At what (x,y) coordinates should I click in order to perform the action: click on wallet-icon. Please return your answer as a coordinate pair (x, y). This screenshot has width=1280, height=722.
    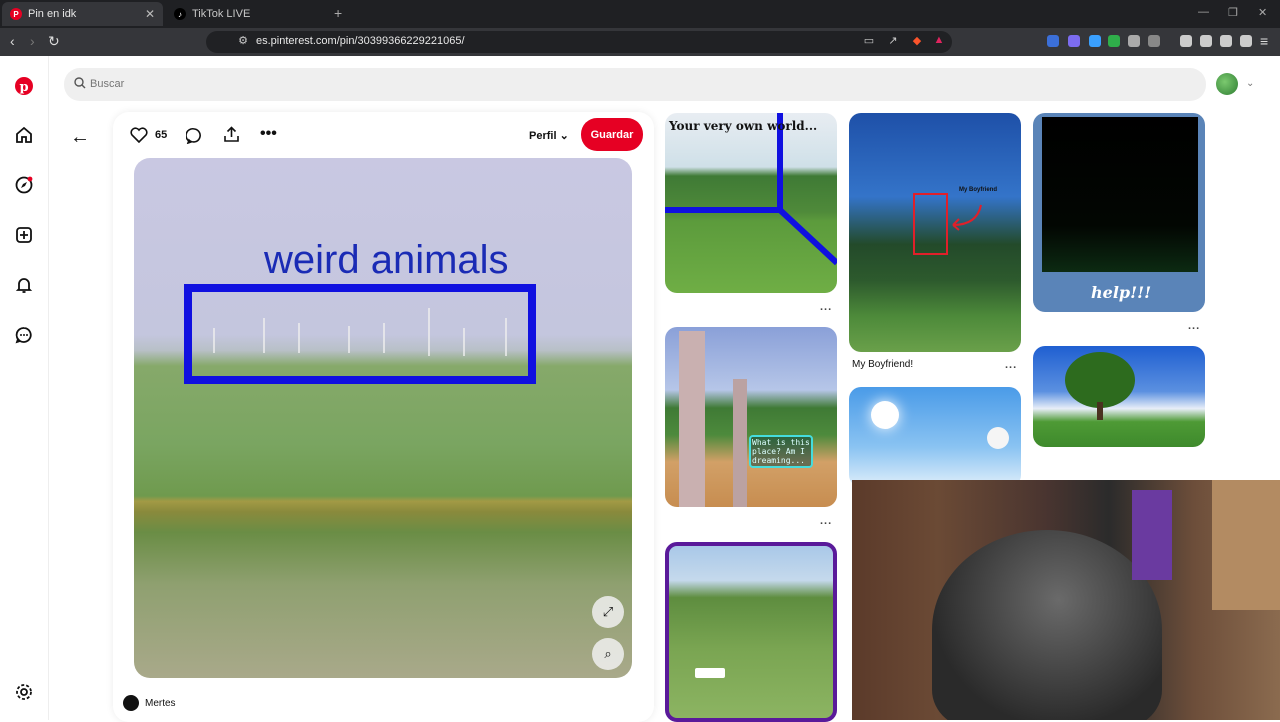
    Looking at the image, I should click on (1206, 41).